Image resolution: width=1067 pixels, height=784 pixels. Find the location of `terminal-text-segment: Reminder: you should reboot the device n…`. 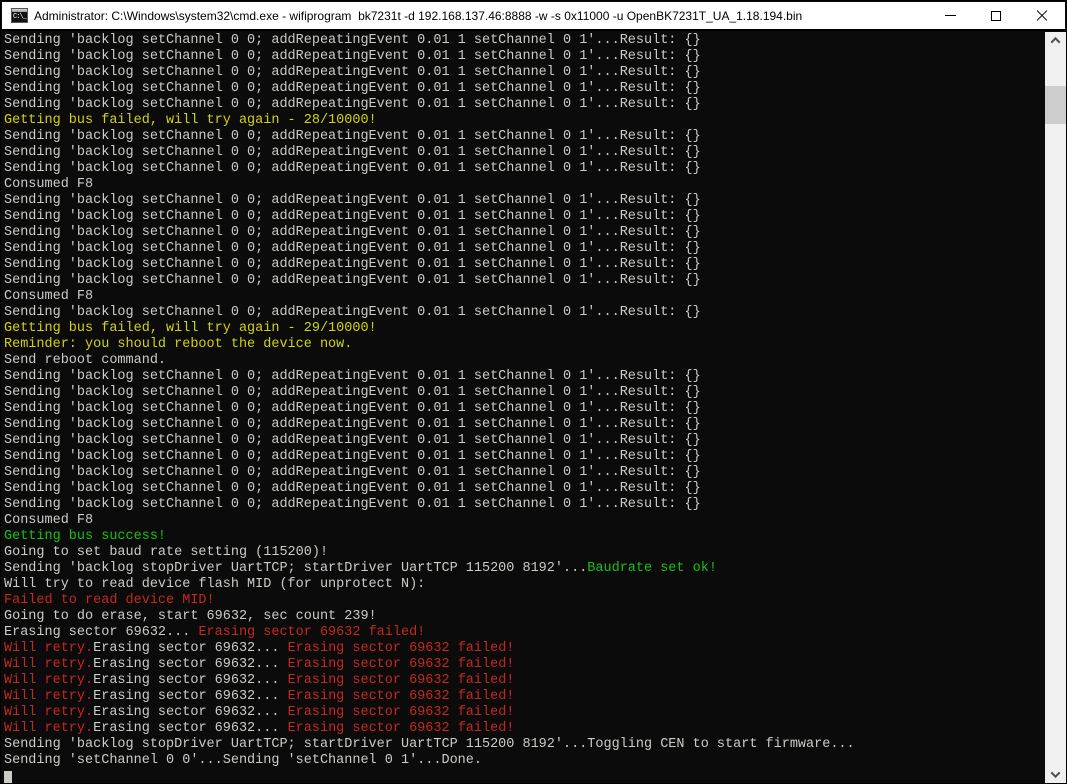

terminal-text-segment: Reminder: you should reboot the device n… is located at coordinates (178, 344).